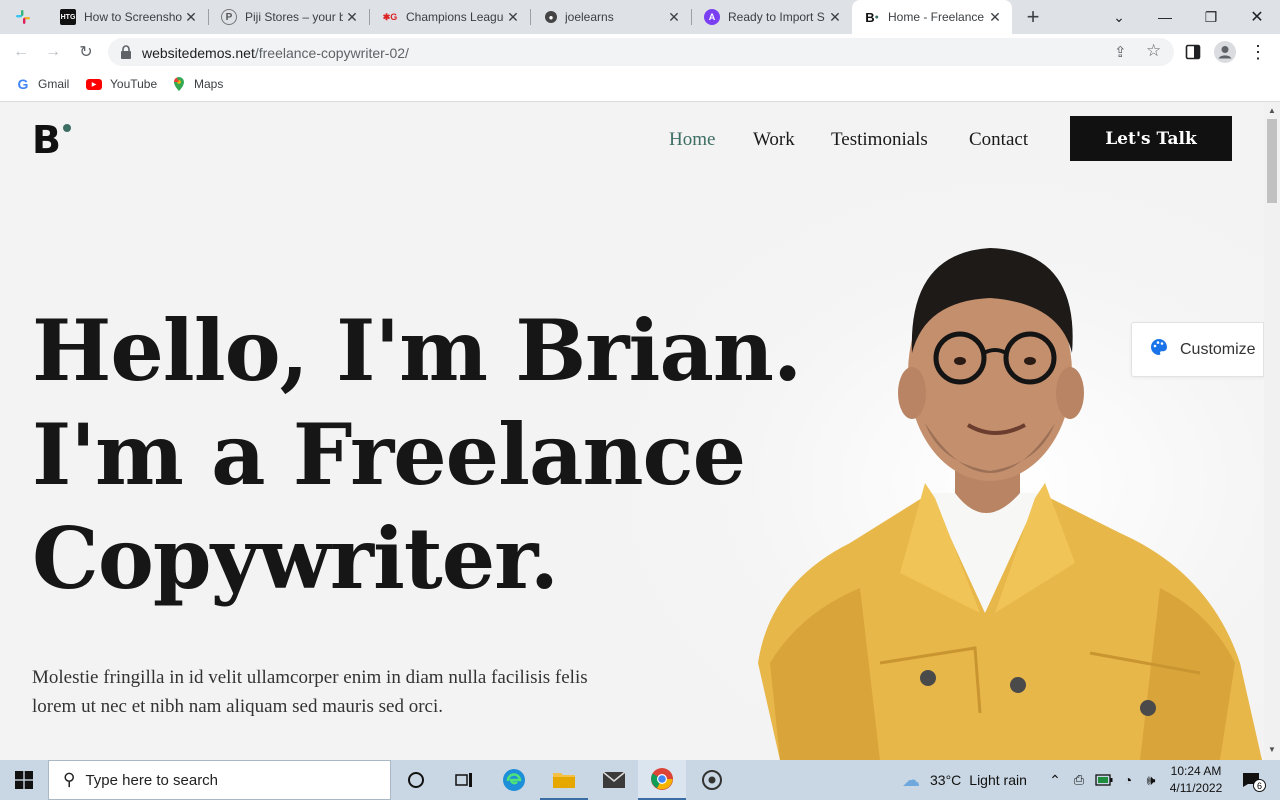 This screenshot has width=1280, height=800. I want to click on customize-label: Customize, so click(1218, 349).